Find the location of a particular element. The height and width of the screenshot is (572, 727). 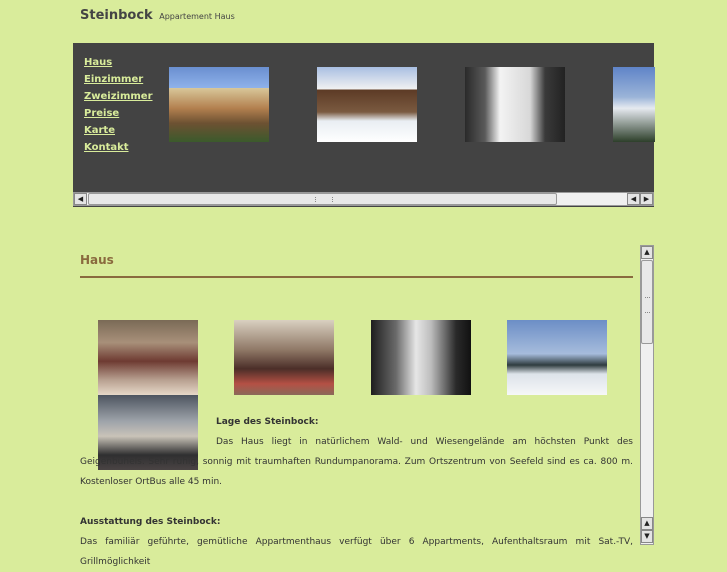

site-subtitle: Appartement Haus is located at coordinates (197, 16).